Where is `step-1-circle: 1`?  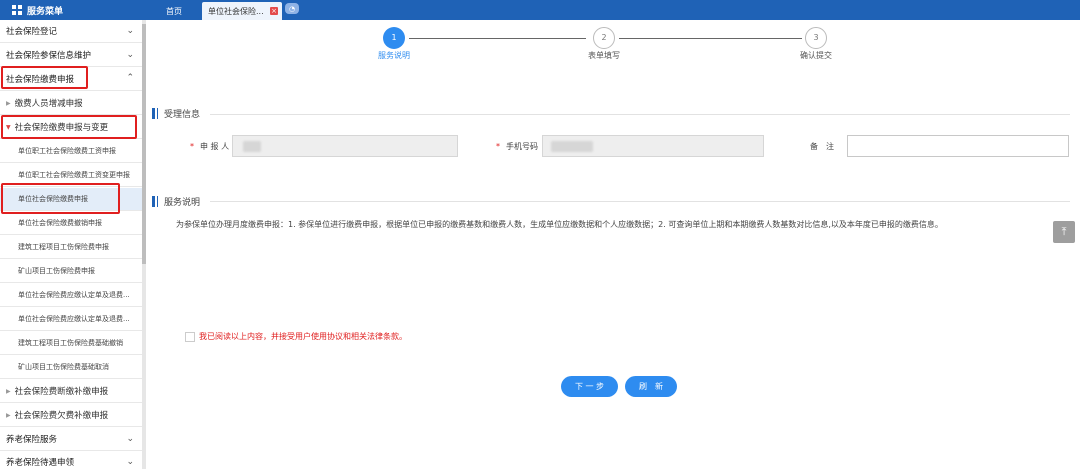
step-1-circle: 1 is located at coordinates (394, 38).